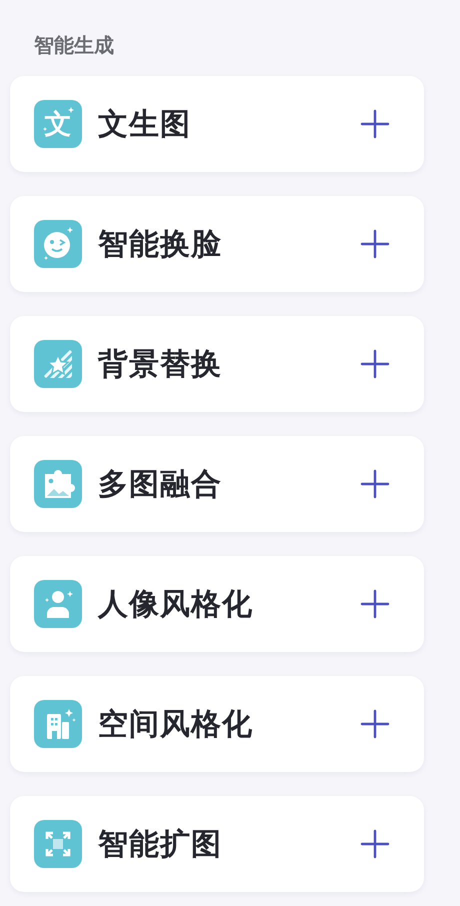 Image resolution: width=460 pixels, height=906 pixels. I want to click on feature-card: 多图融合, so click(217, 484).